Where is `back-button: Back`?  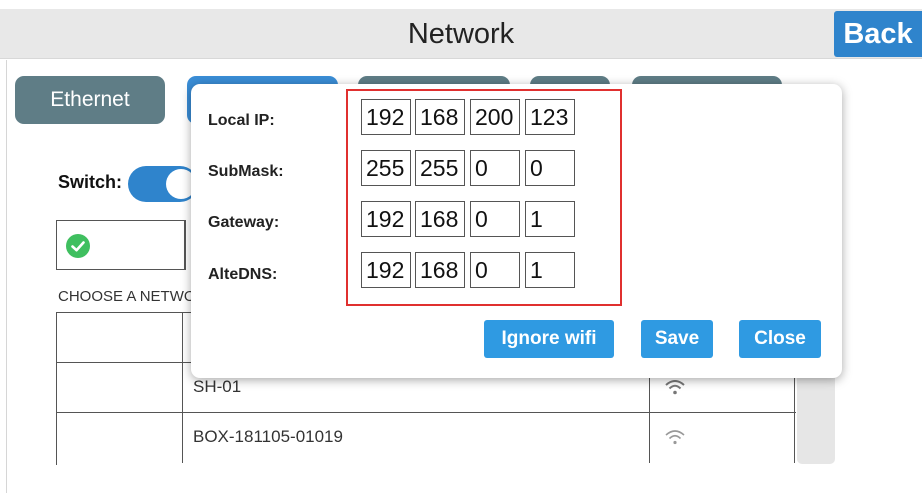
back-button: Back is located at coordinates (878, 34).